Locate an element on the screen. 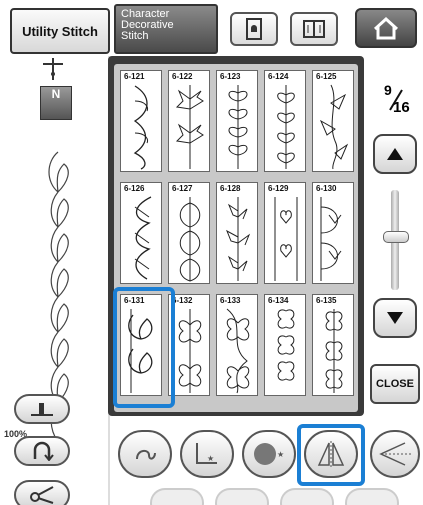 The width and height of the screenshot is (423, 505). scroll-thumb is located at coordinates (396, 237).